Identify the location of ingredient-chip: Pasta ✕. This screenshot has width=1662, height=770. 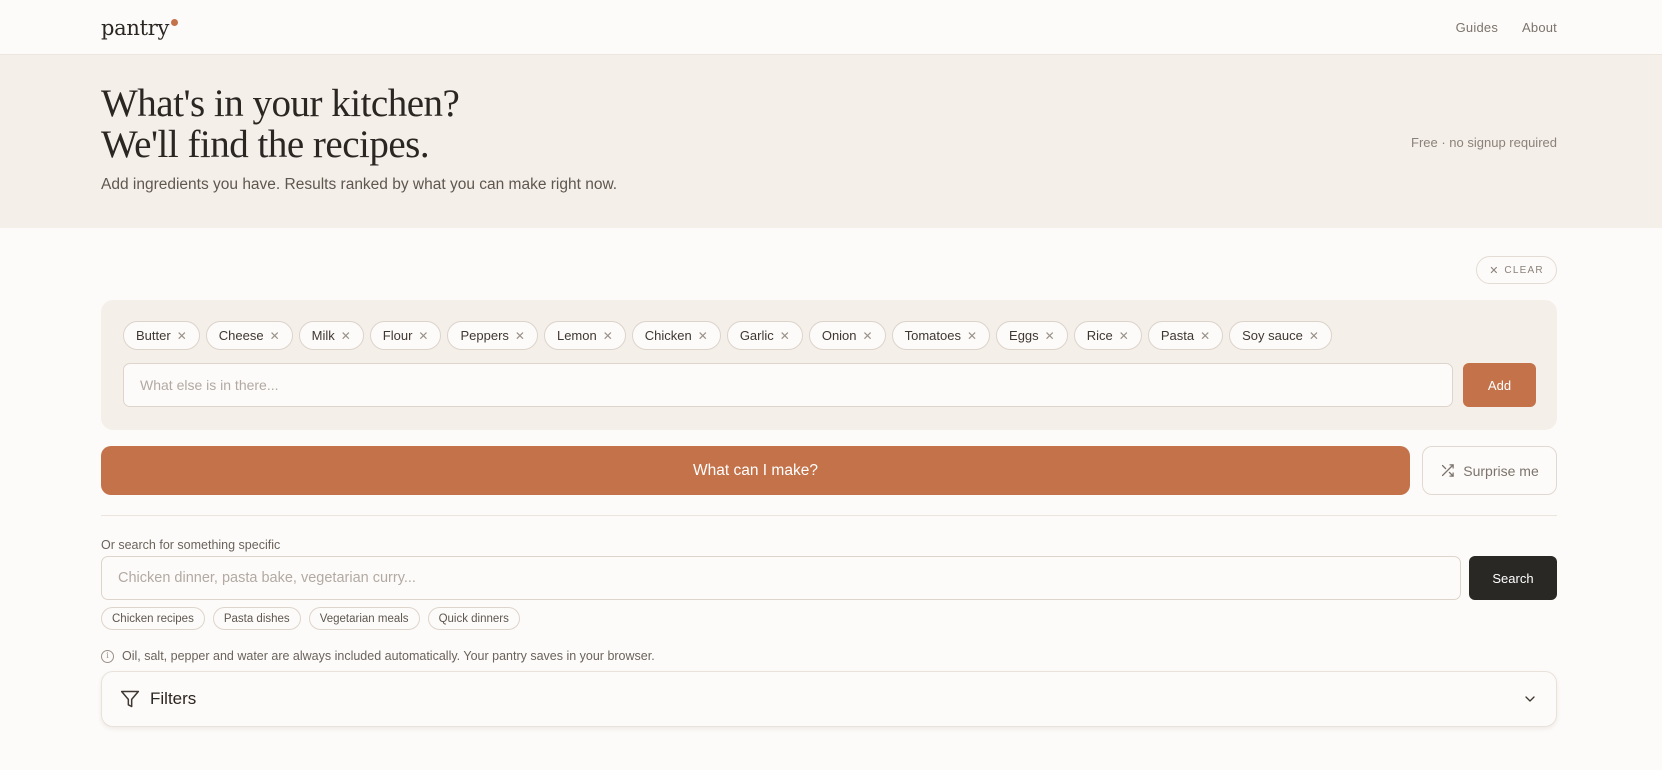
(1185, 335).